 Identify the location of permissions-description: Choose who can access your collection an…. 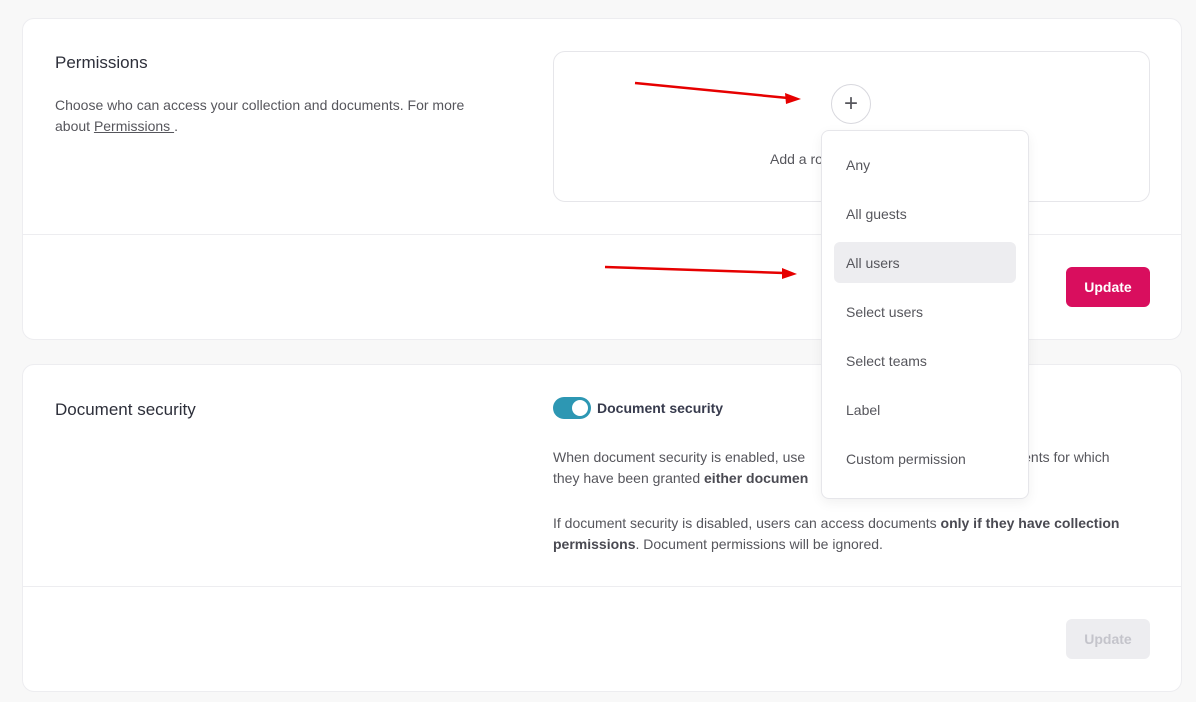
(265, 116).